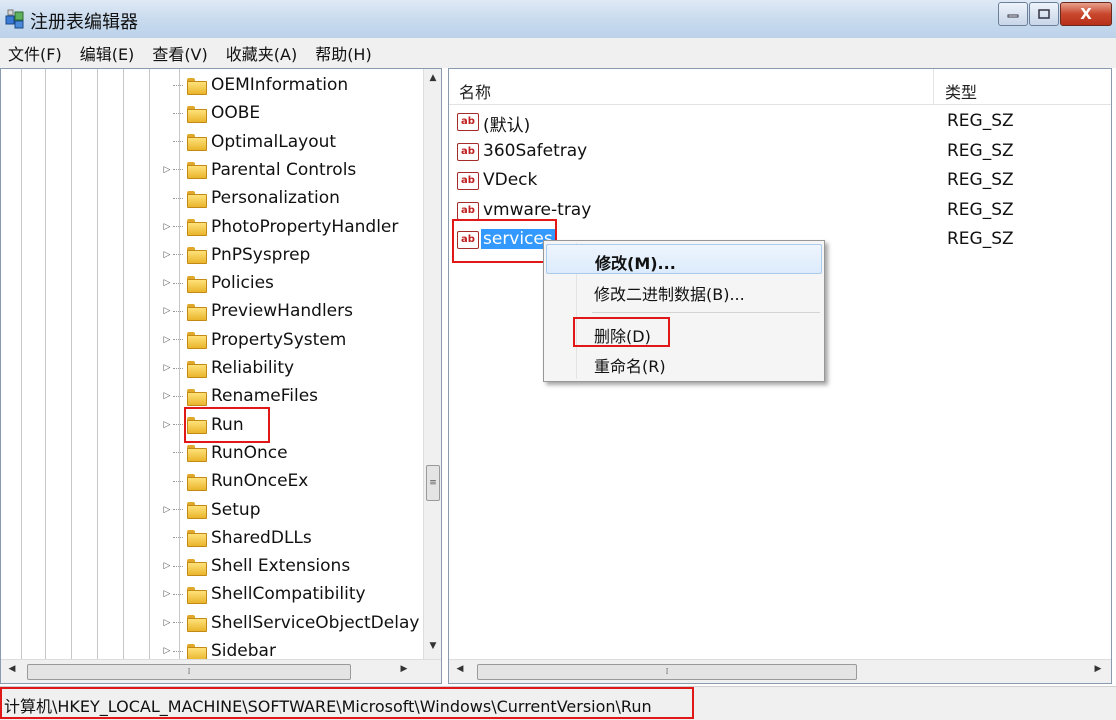 The height and width of the screenshot is (720, 1116). Describe the element at coordinates (224, 453) in the screenshot. I see `tree-item: RunOnce` at that location.